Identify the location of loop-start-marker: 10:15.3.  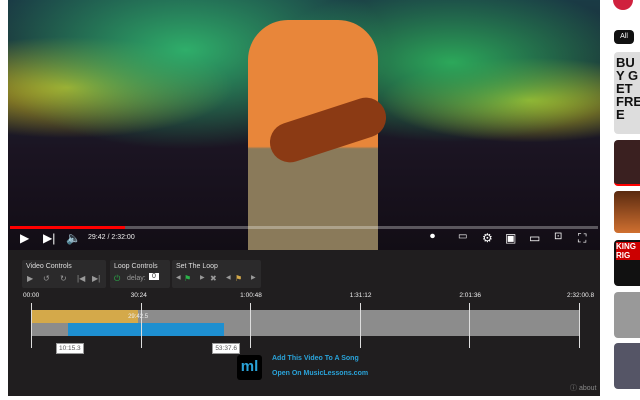
(69, 348).